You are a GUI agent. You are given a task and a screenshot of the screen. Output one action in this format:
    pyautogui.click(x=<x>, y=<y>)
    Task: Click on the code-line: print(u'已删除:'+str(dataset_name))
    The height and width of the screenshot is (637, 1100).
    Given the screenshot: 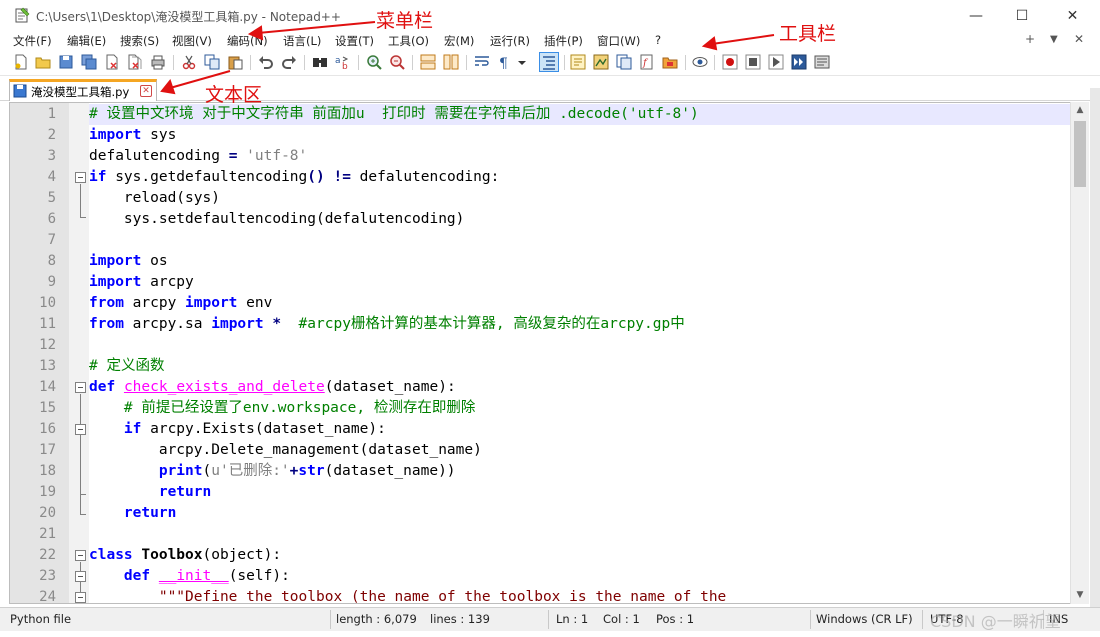 What is the action you would take?
    pyautogui.click(x=580, y=471)
    